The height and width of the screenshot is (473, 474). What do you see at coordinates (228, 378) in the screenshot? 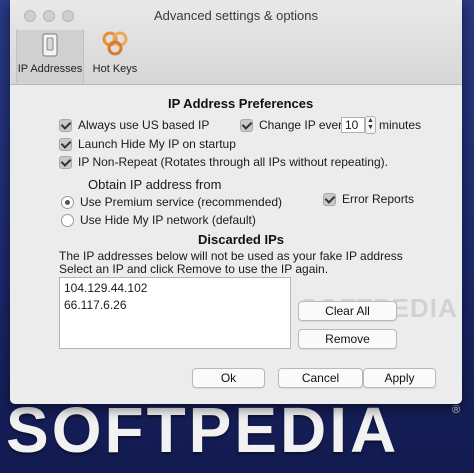
I see `ok-button: Ok` at bounding box center [228, 378].